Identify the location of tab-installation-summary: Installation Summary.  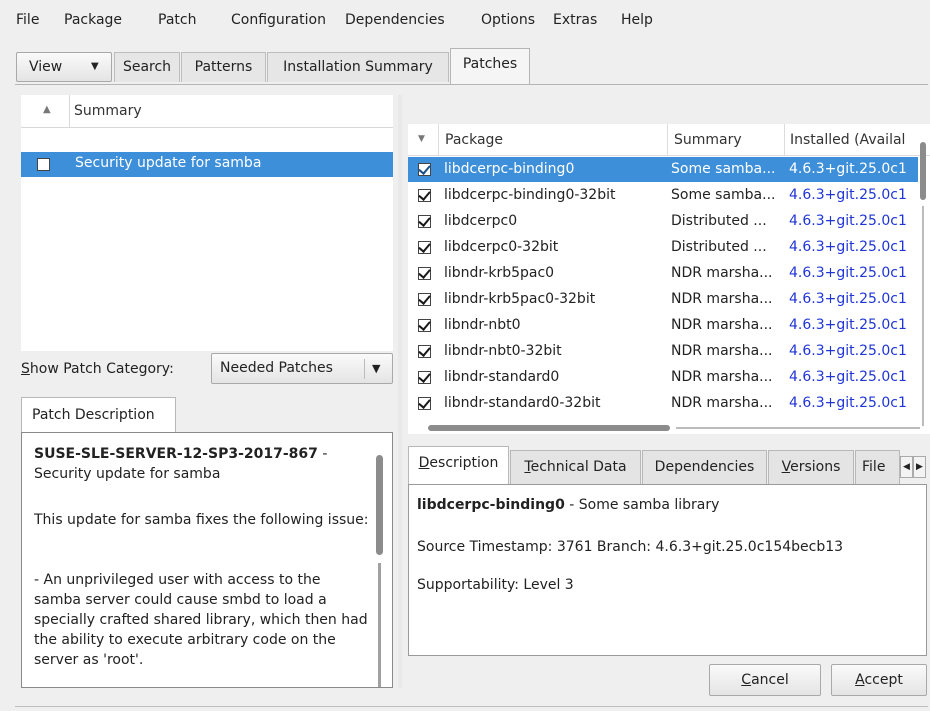
(358, 67).